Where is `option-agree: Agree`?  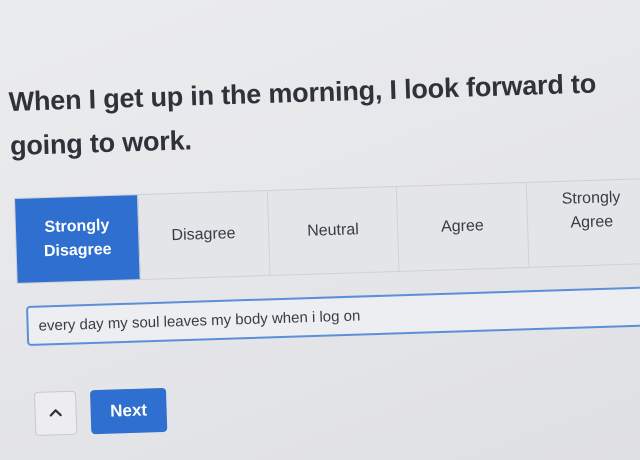 option-agree: Agree is located at coordinates (462, 226).